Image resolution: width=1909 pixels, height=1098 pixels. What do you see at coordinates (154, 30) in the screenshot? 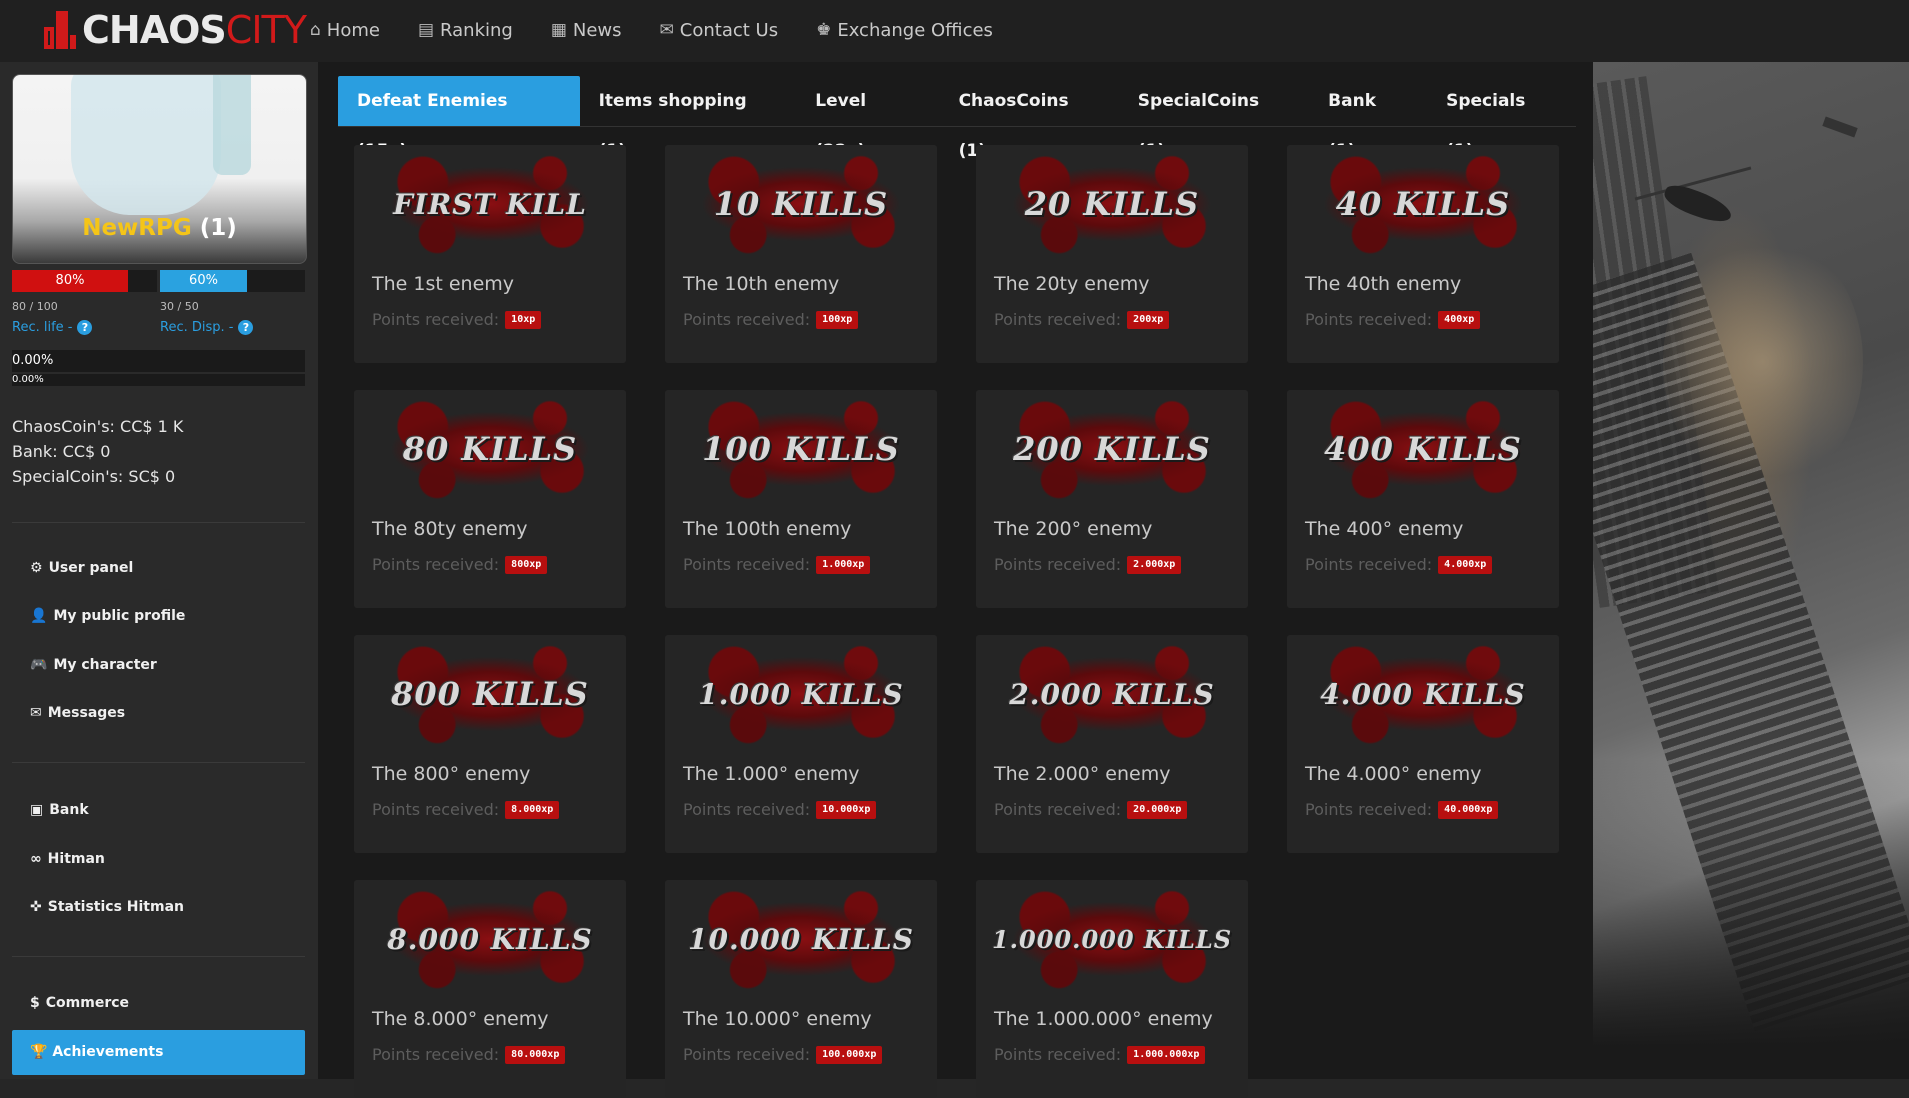
I see `logo-text-chaos: CHAOS` at bounding box center [154, 30].